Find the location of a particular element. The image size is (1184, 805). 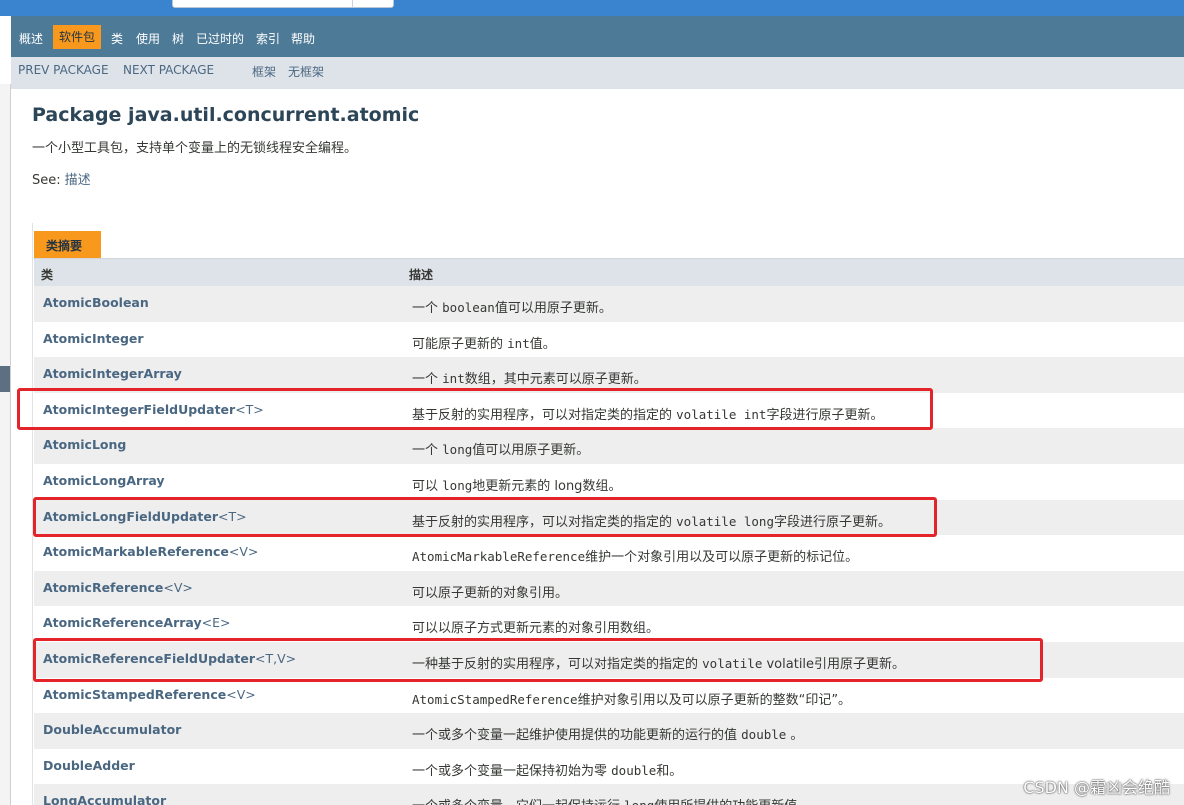

class-summary-caption: 类摘要 is located at coordinates (67, 244).